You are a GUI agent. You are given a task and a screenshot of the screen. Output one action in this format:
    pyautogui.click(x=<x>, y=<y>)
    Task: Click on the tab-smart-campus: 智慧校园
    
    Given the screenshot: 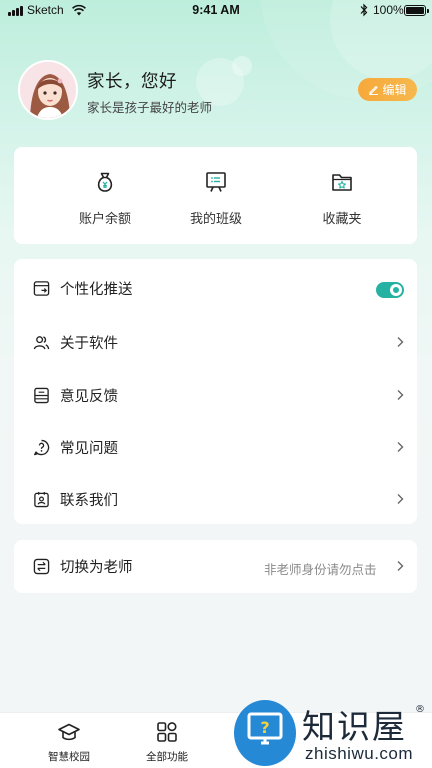 What is the action you would take?
    pyautogui.click(x=69, y=740)
    